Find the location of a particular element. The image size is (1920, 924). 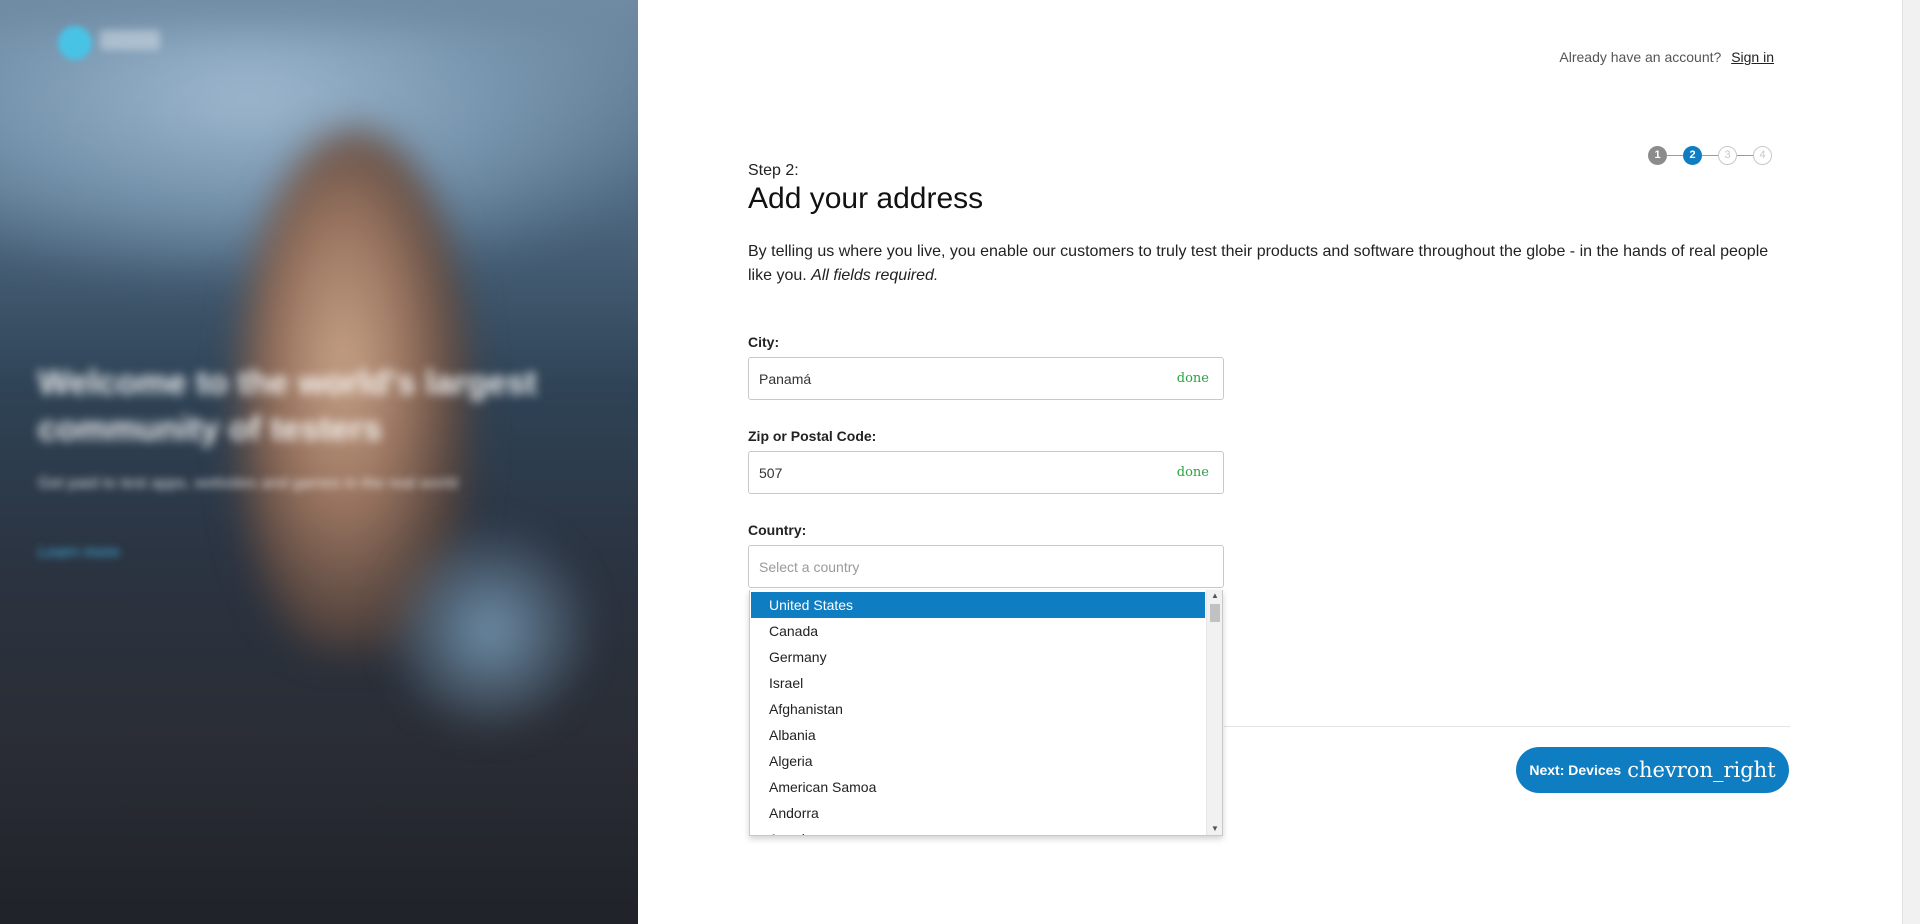

country-option-afghanistan: Afghanistan is located at coordinates (978, 709).